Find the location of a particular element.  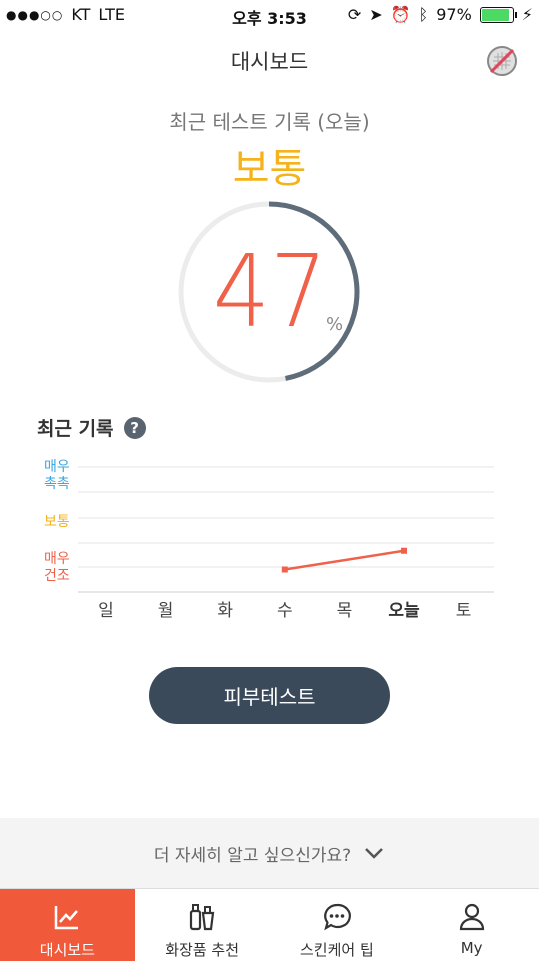

chat-icon is located at coordinates (337, 917).